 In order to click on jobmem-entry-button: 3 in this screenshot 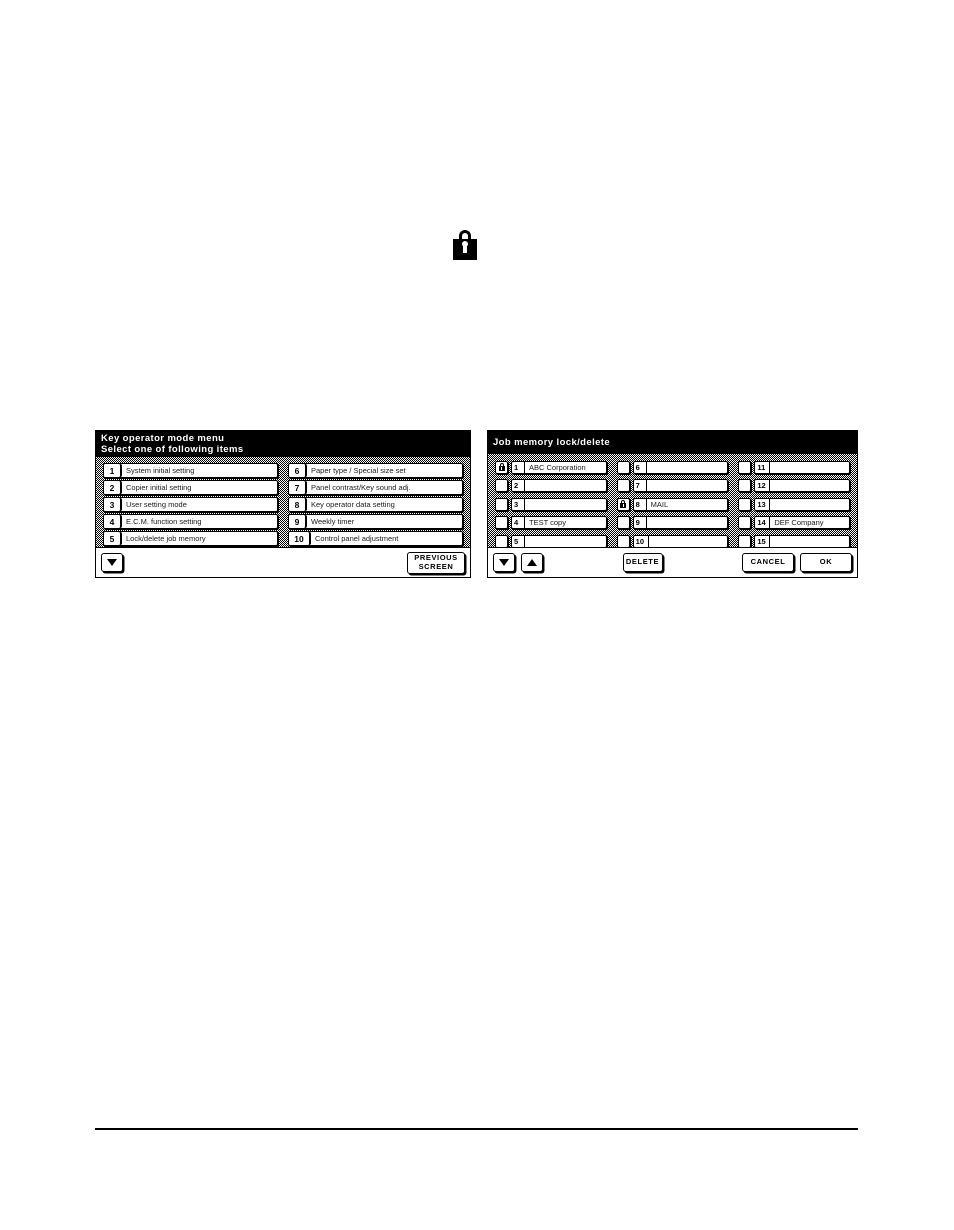, I will do `click(559, 504)`.